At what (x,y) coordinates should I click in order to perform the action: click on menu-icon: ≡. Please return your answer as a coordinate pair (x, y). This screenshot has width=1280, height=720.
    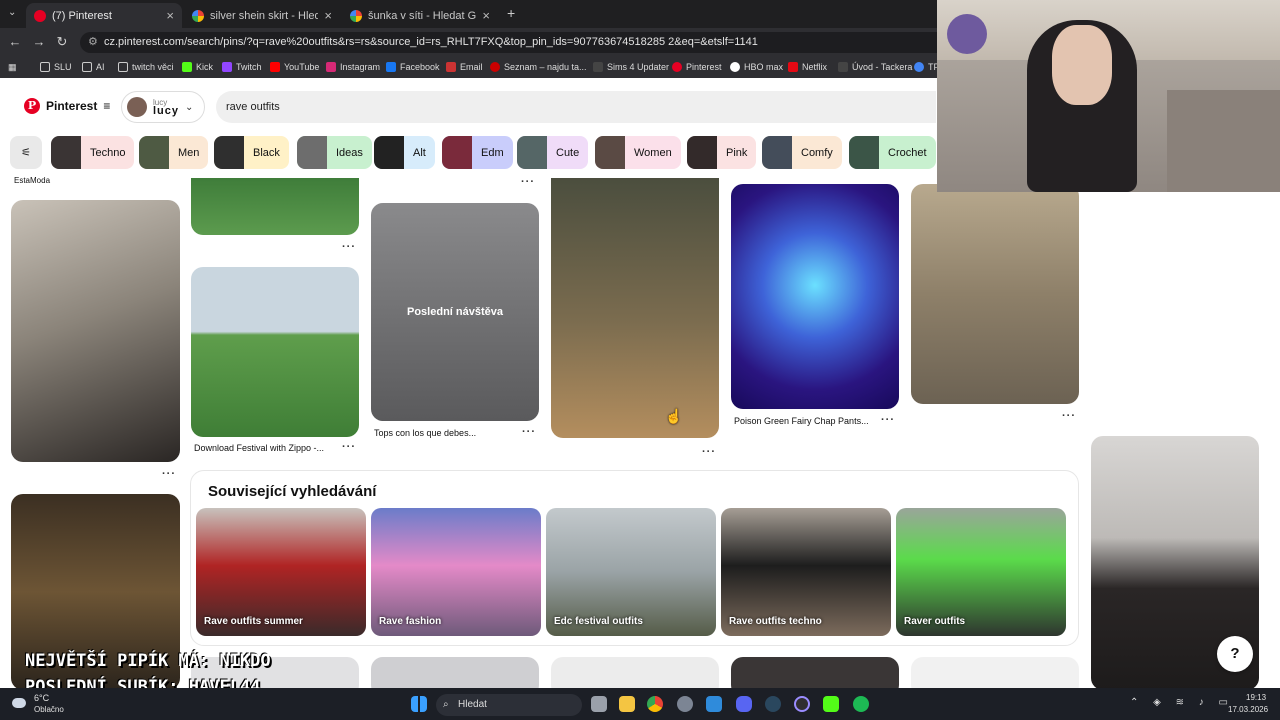
    Looking at the image, I should click on (106, 106).